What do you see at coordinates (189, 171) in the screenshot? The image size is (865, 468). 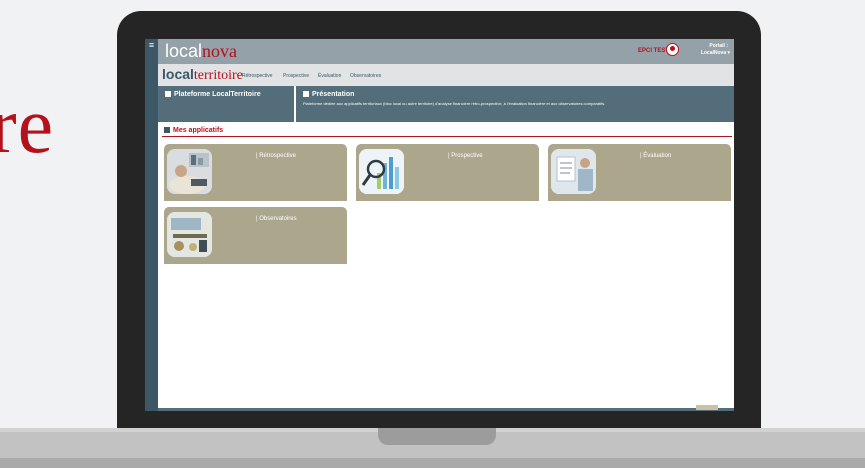 I see `retrospective-thumbnail` at bounding box center [189, 171].